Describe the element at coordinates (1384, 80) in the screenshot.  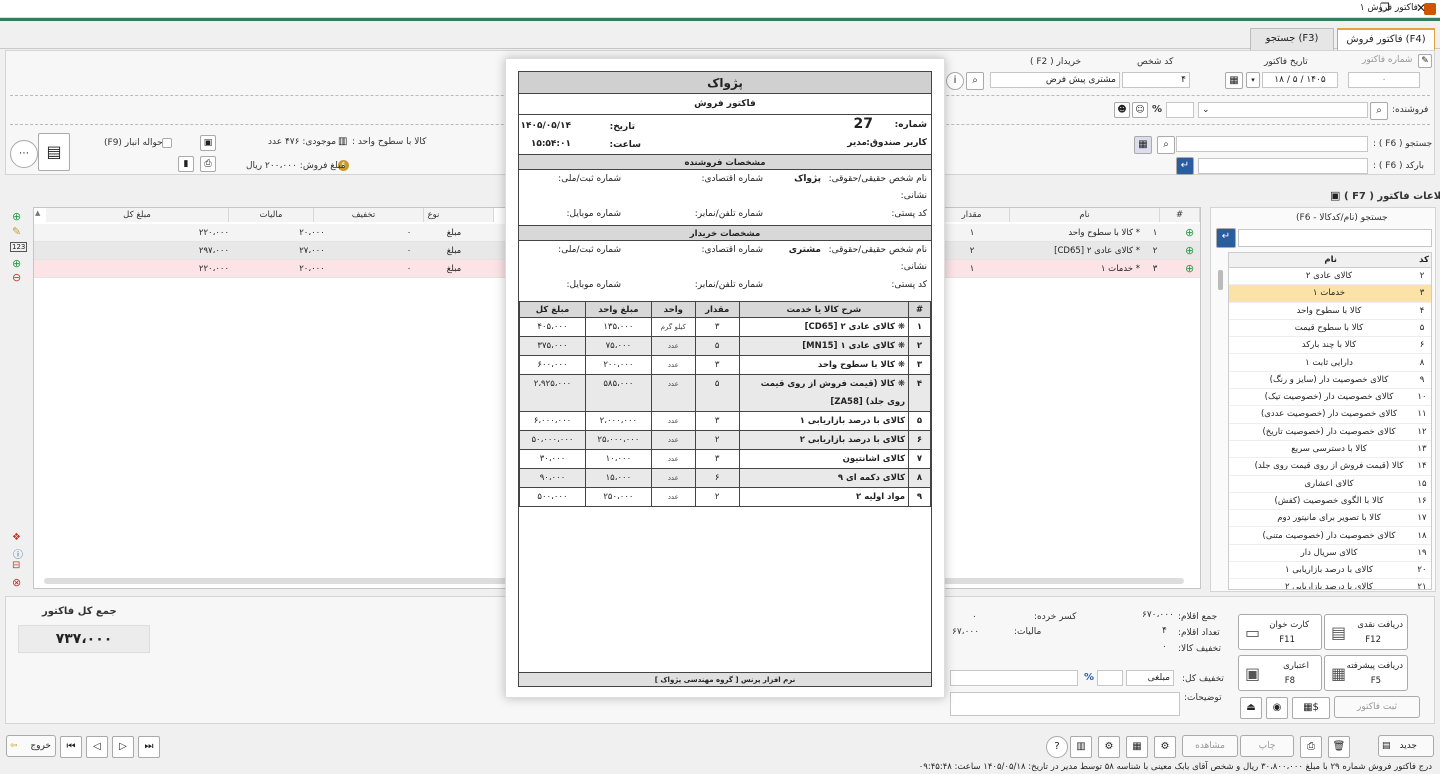
I see `invoice-number-field: ۰` at that location.